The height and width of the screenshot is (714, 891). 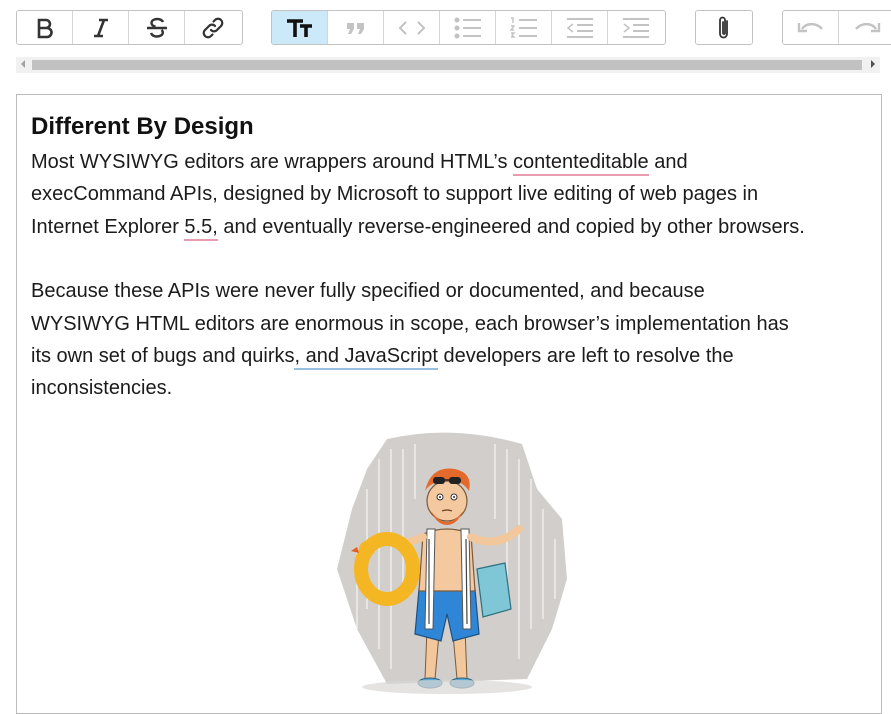 I want to click on italic-icon, so click(x=100, y=27).